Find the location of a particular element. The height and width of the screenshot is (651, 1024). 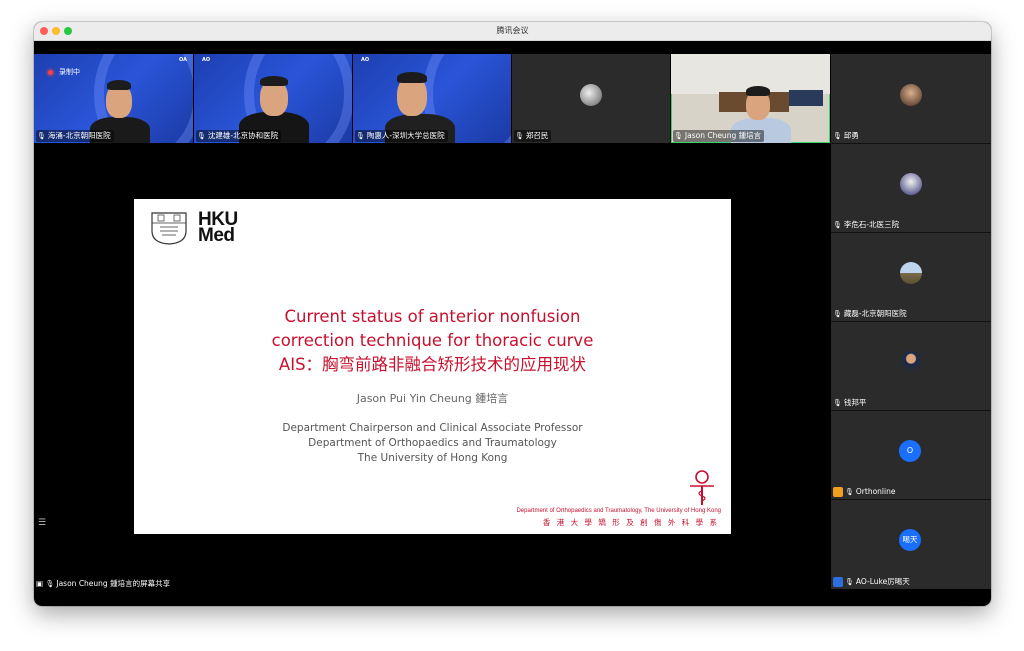

participant-name: 🎙 陶惠人-深圳大学总医院 is located at coordinates (401, 136).